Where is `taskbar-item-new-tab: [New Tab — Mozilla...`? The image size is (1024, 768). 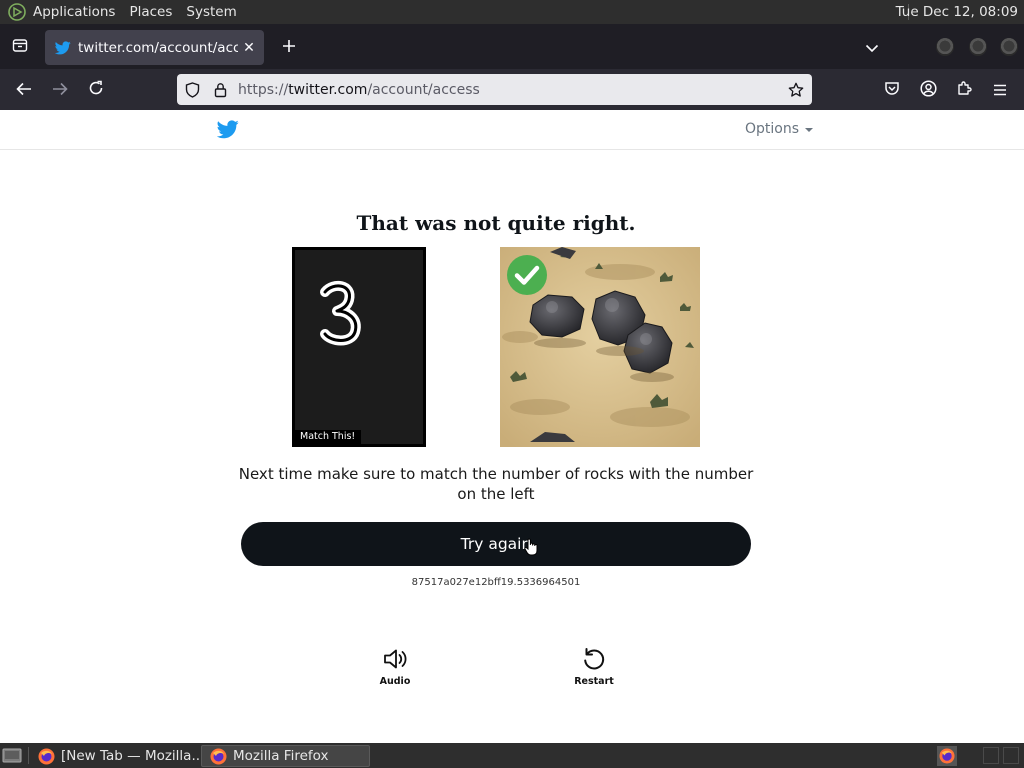
taskbar-item-new-tab: [New Tab — Mozilla... is located at coordinates (115, 756).